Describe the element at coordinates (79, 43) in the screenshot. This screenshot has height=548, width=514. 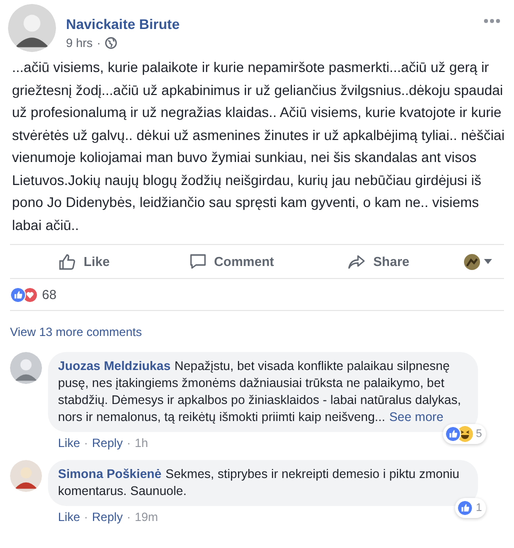
I see `post-time: 9 hrs` at that location.